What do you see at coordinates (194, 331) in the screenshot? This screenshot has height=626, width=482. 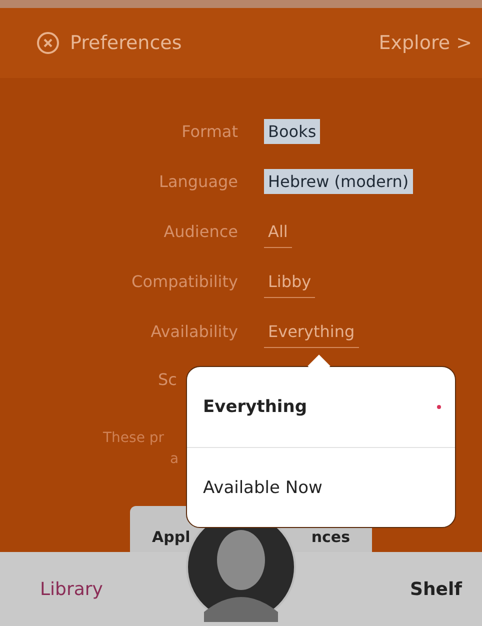 I see `field-label: Availability` at bounding box center [194, 331].